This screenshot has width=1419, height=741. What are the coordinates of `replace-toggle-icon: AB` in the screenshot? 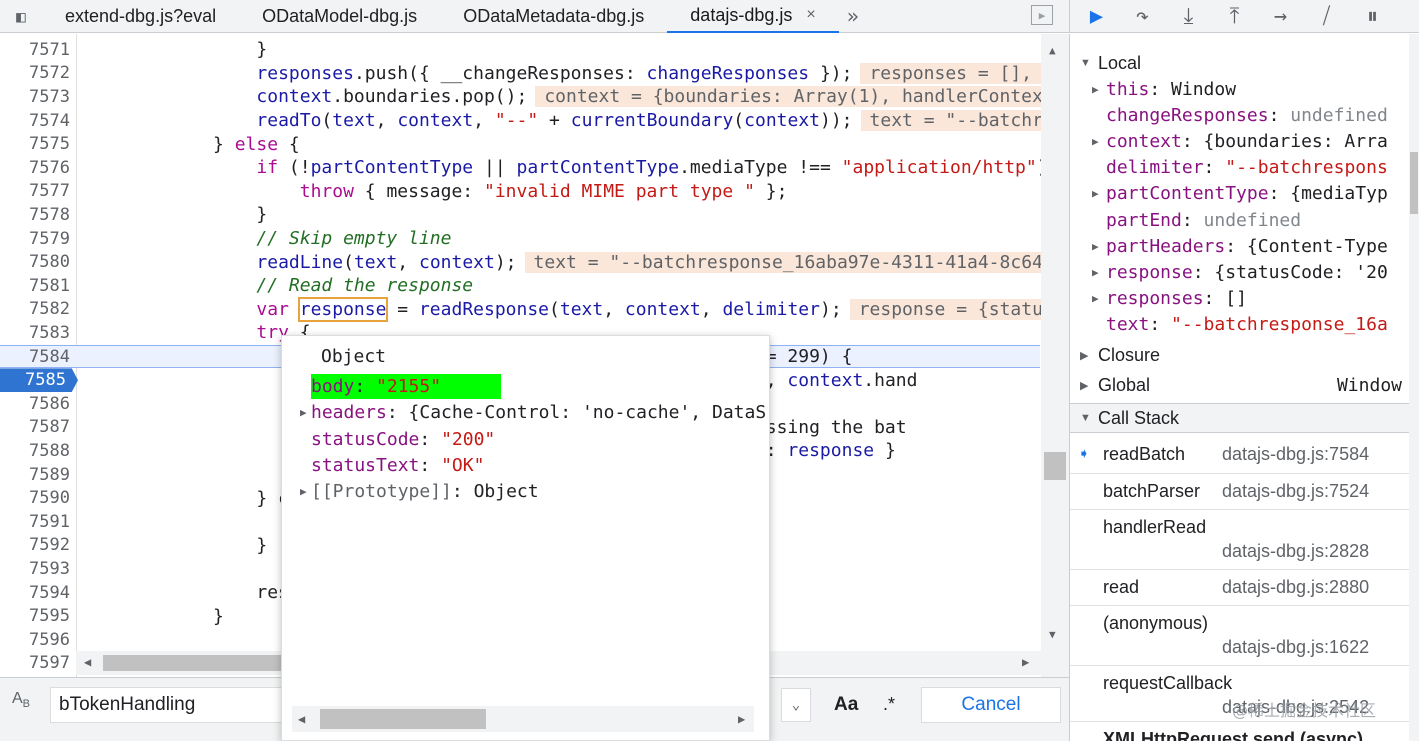 It's located at (21, 700).